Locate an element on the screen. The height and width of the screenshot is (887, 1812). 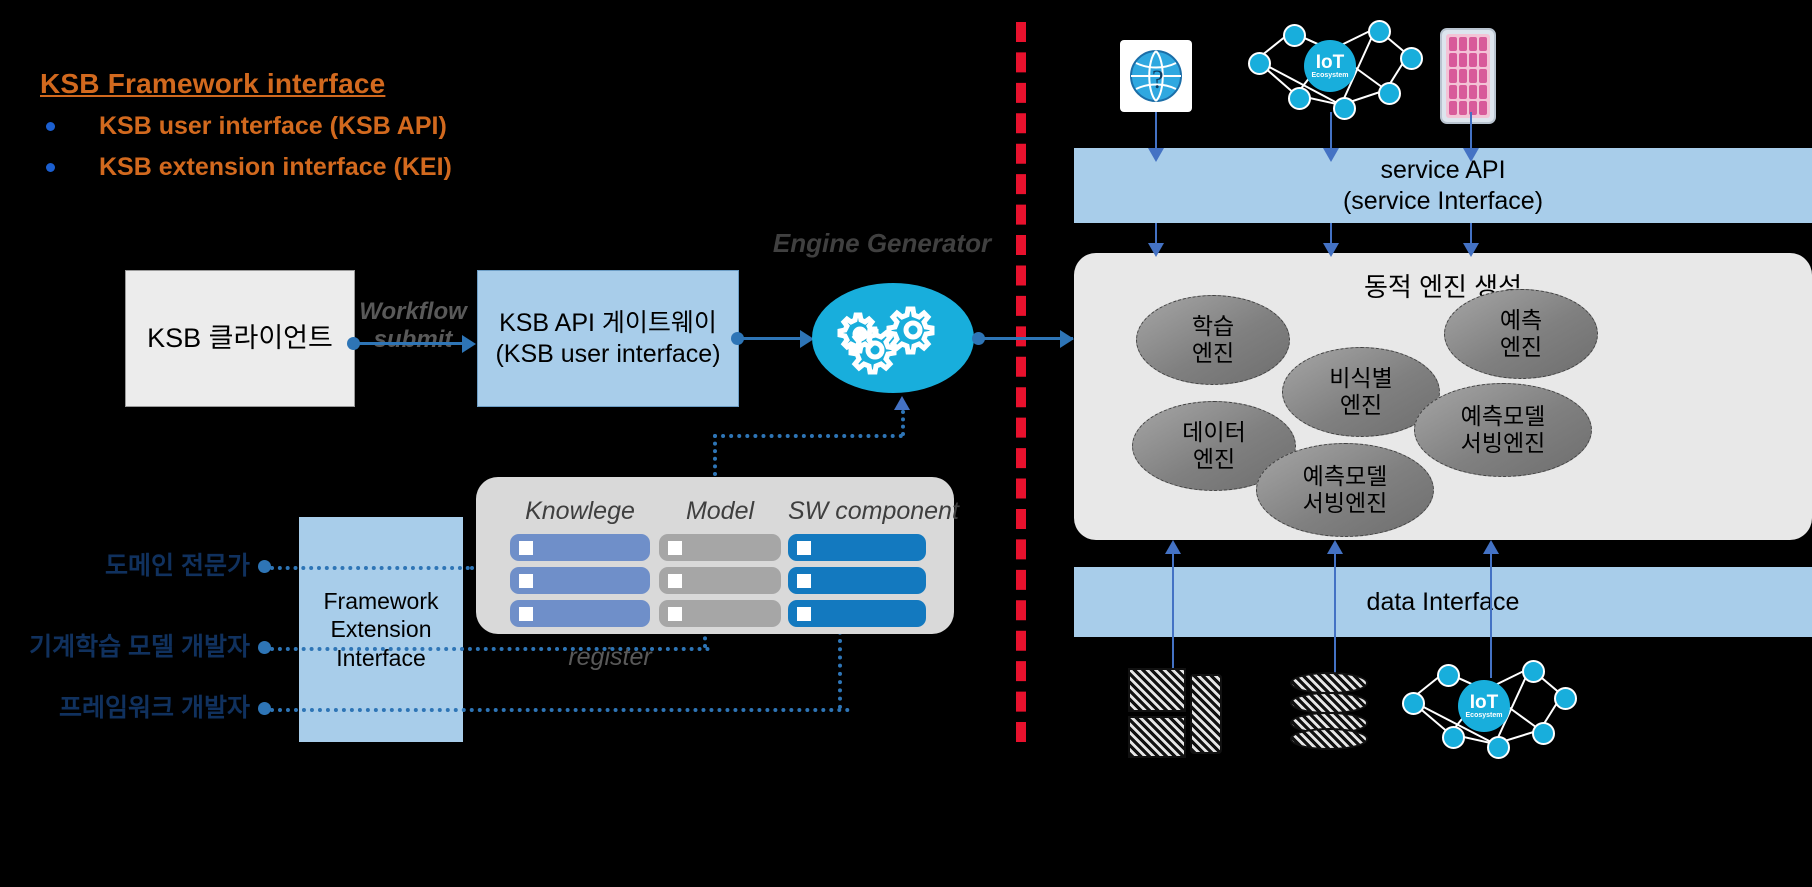
engine-generator-label: Engine Generator is located at coordinates (882, 243).